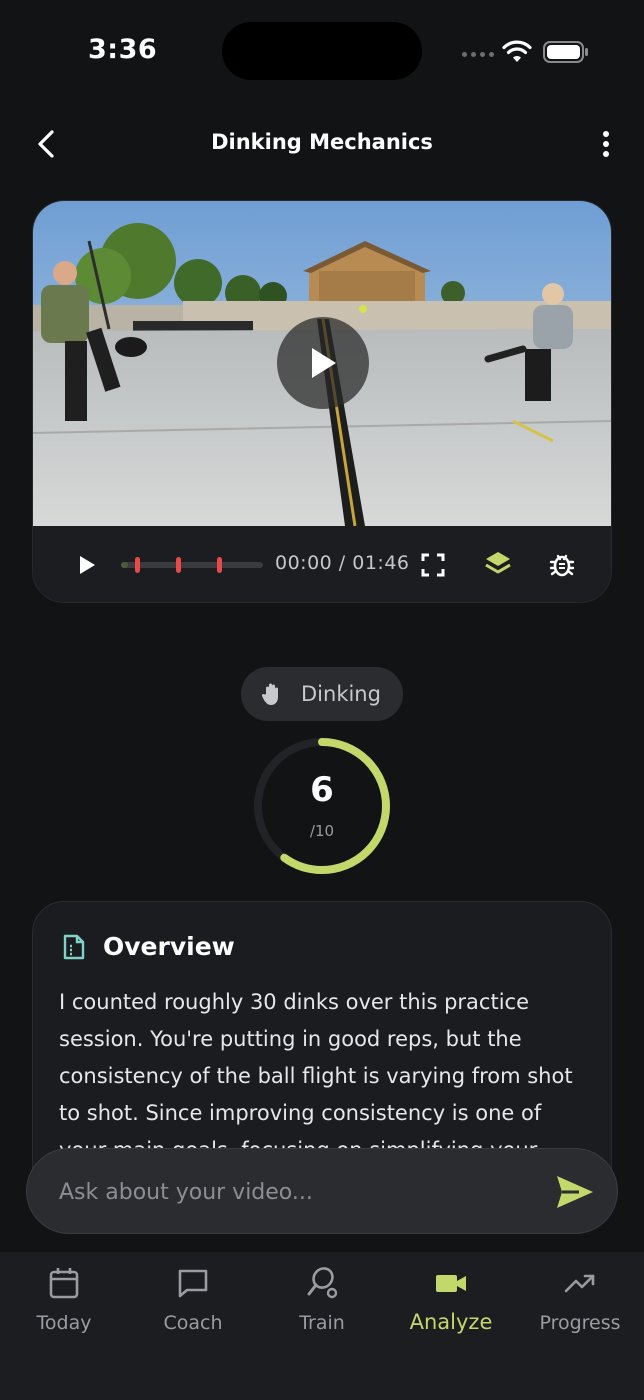 The height and width of the screenshot is (1400, 644). Describe the element at coordinates (193, 1306) in the screenshot. I see `nav-item-coach: Coach` at that location.